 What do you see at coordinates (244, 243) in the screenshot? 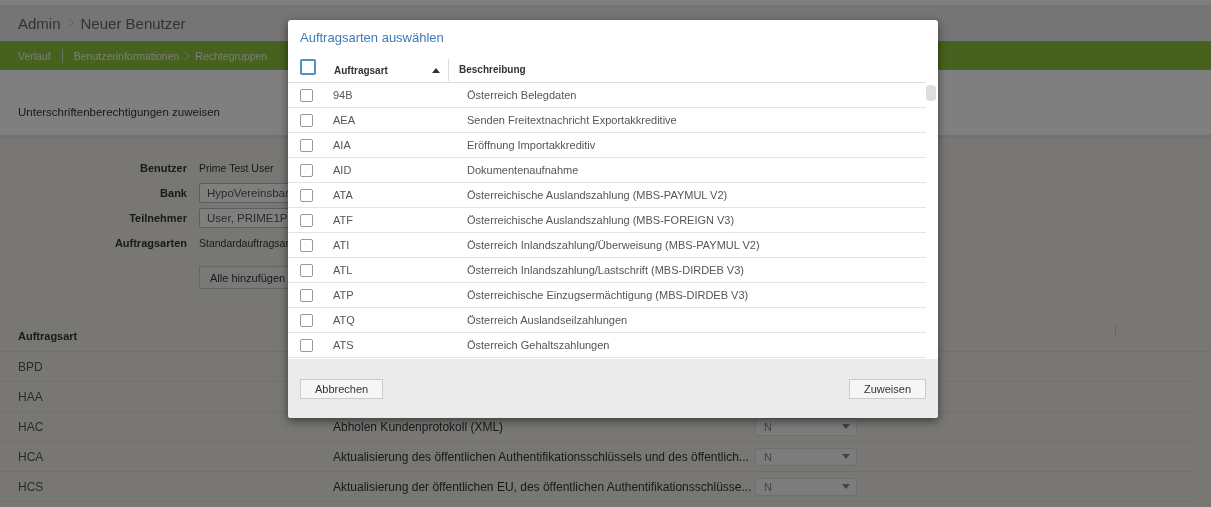
I see `field-value: Standardauftragsar` at bounding box center [244, 243].